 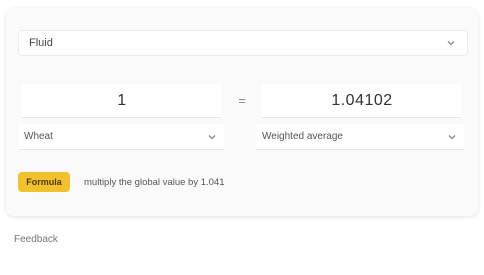 I want to click on to-value-input: 1.04102, so click(x=362, y=101).